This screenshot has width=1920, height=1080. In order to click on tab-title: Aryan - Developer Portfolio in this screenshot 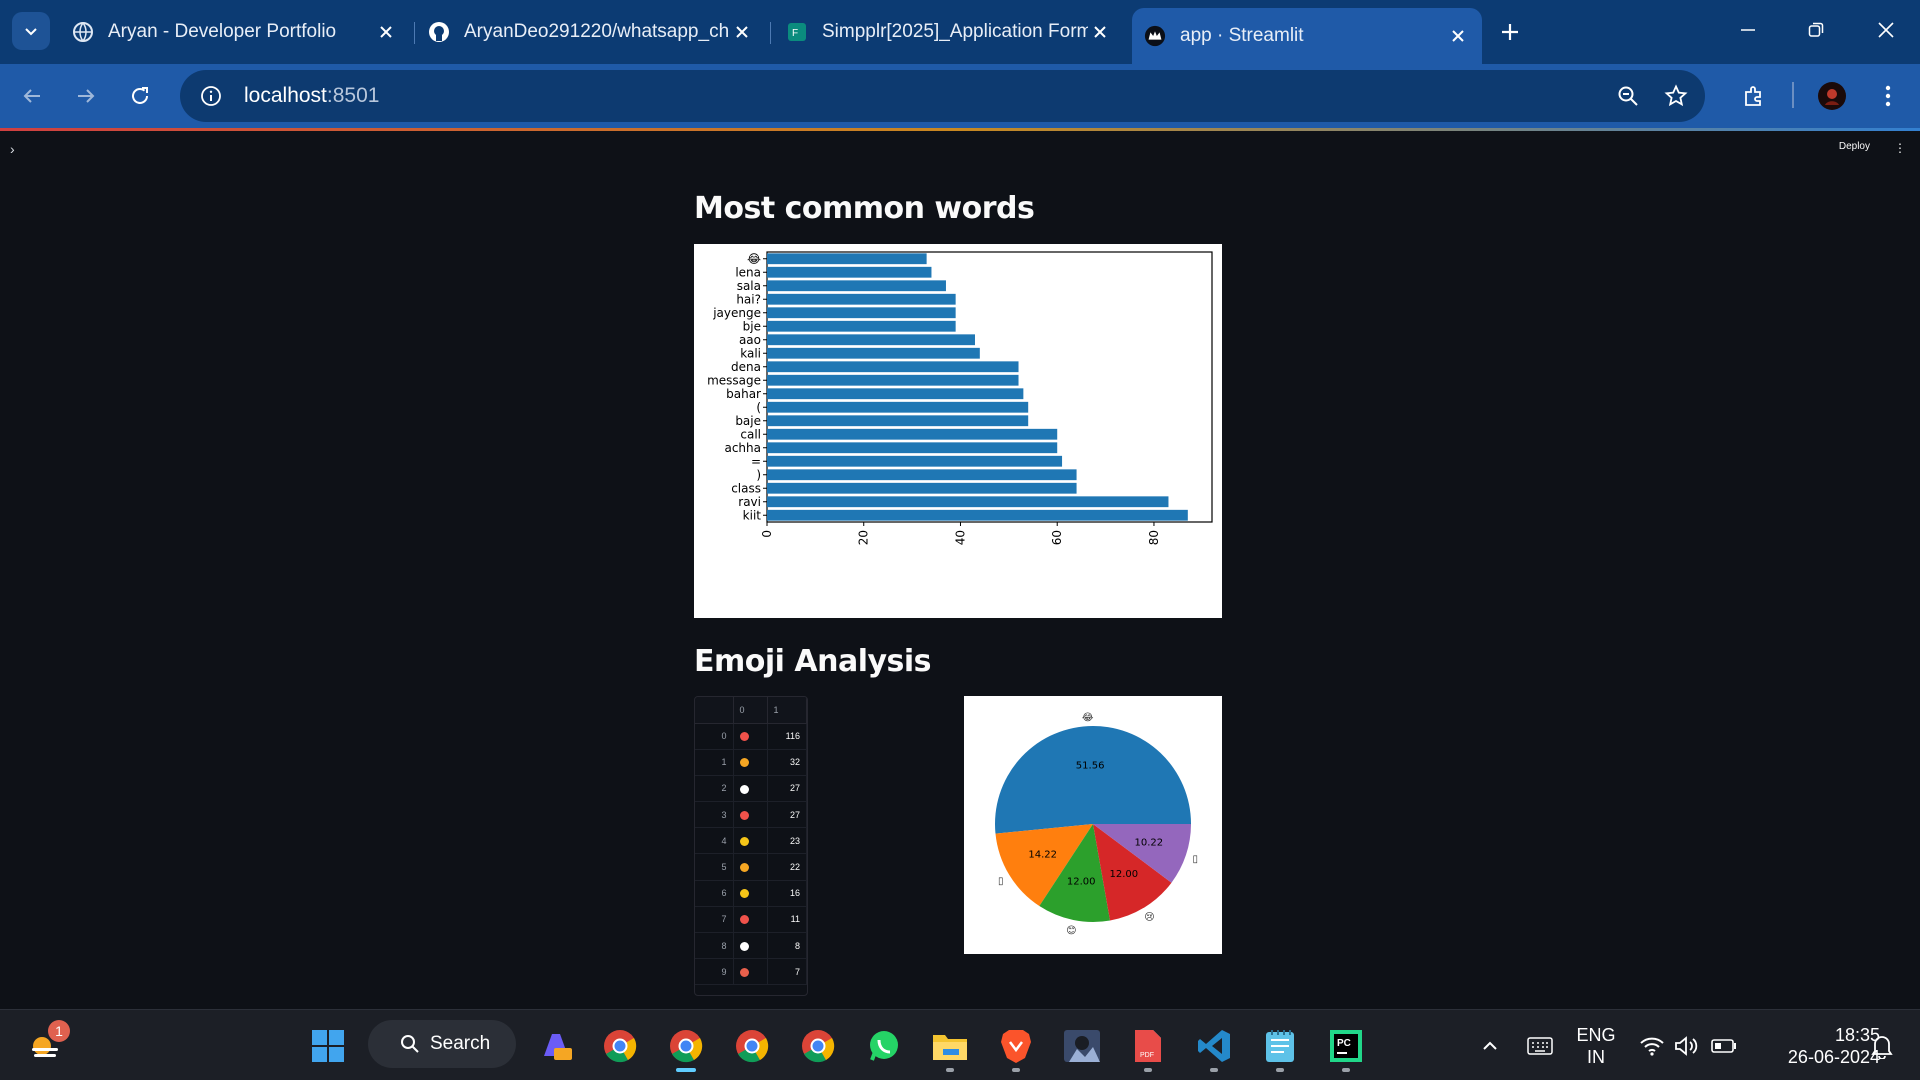, I will do `click(222, 31)`.